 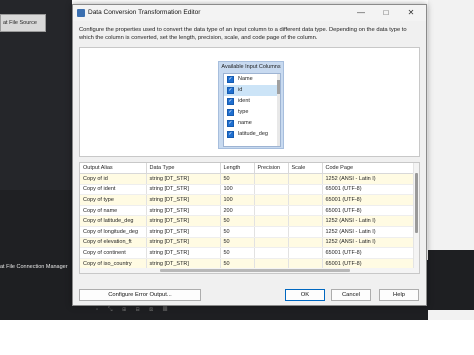 I want to click on grid-vertical-scrollbar, so click(x=416, y=218).